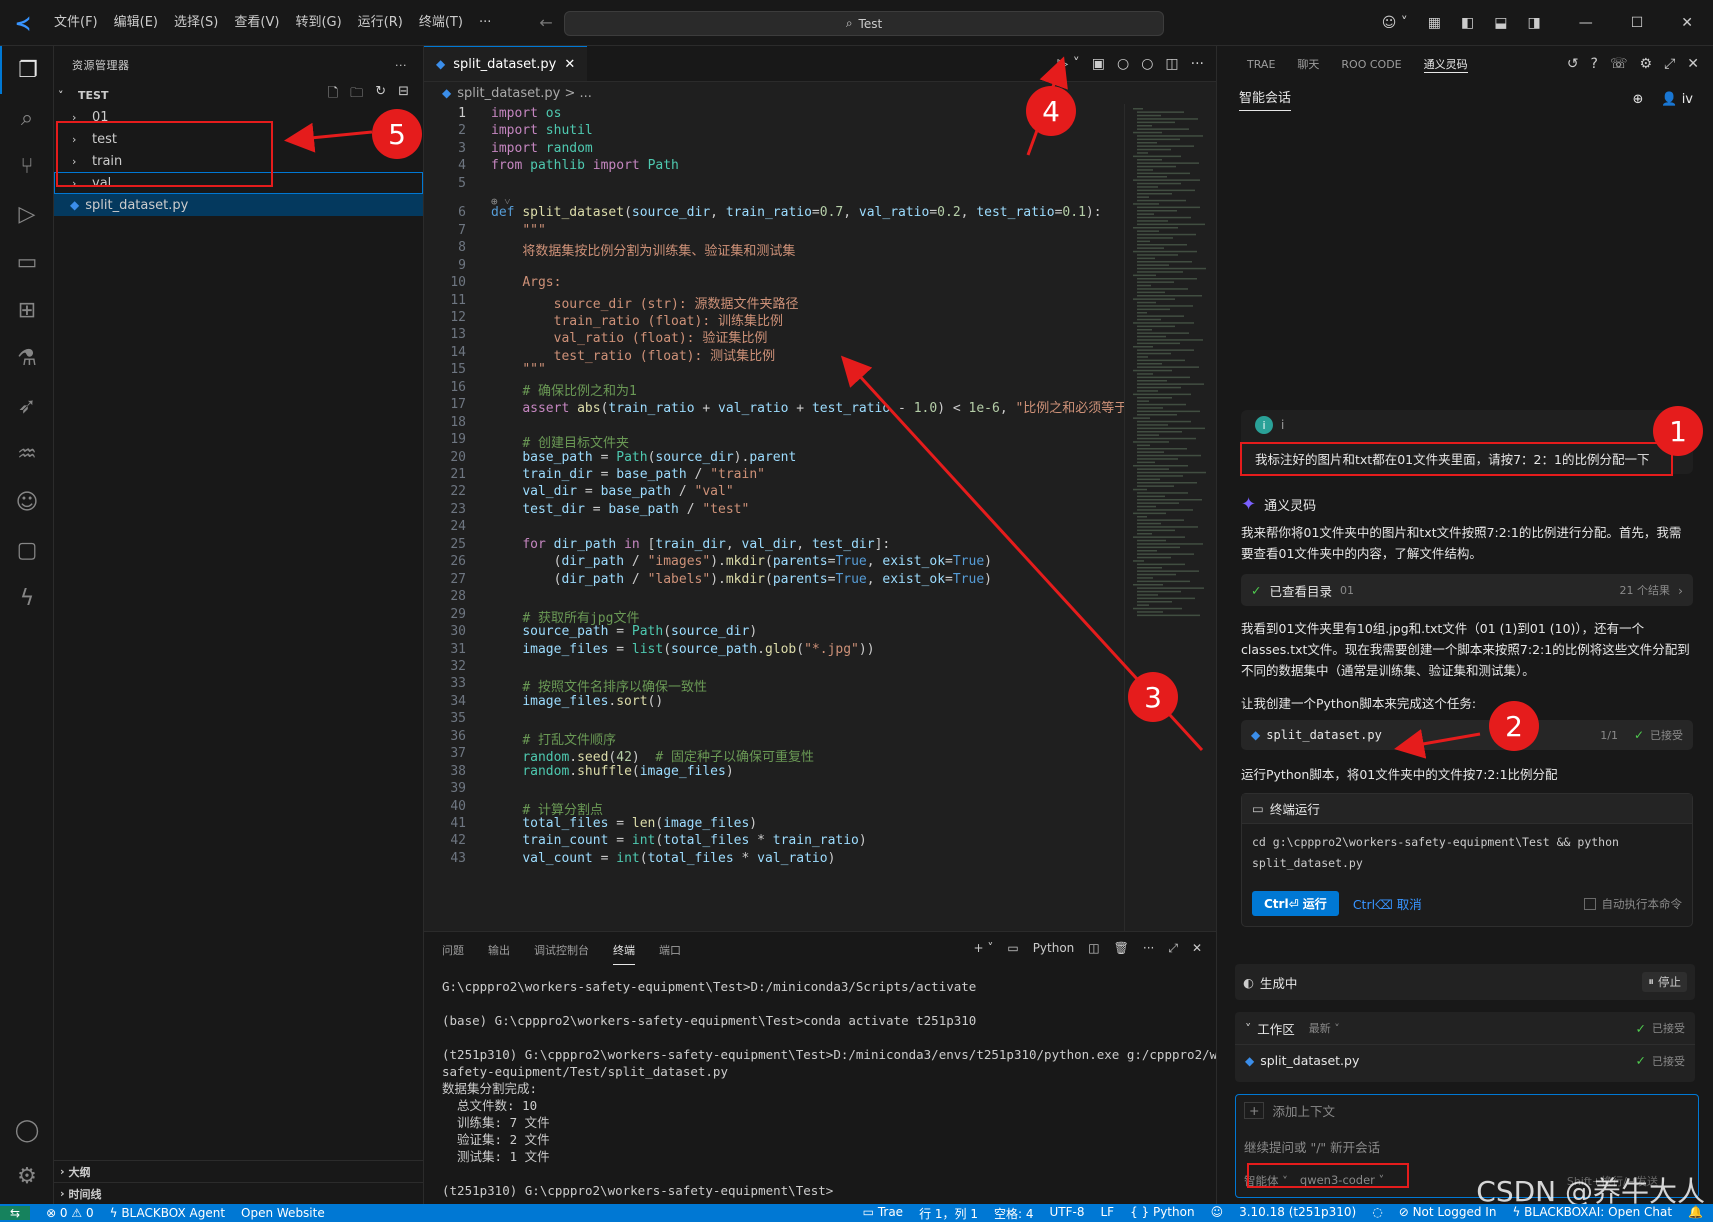 This screenshot has width=1713, height=1222. What do you see at coordinates (76, 23) in the screenshot?
I see `menu-file: 文件(F)` at bounding box center [76, 23].